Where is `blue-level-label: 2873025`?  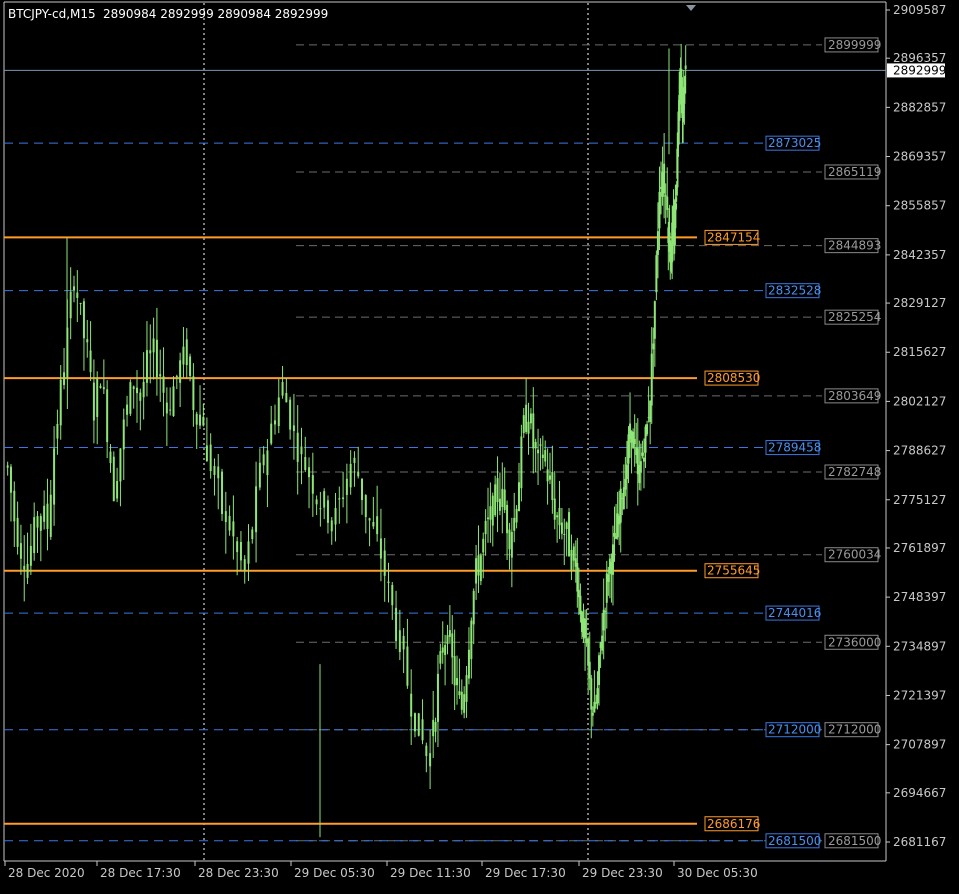
blue-level-label: 2873025 is located at coordinates (794, 143).